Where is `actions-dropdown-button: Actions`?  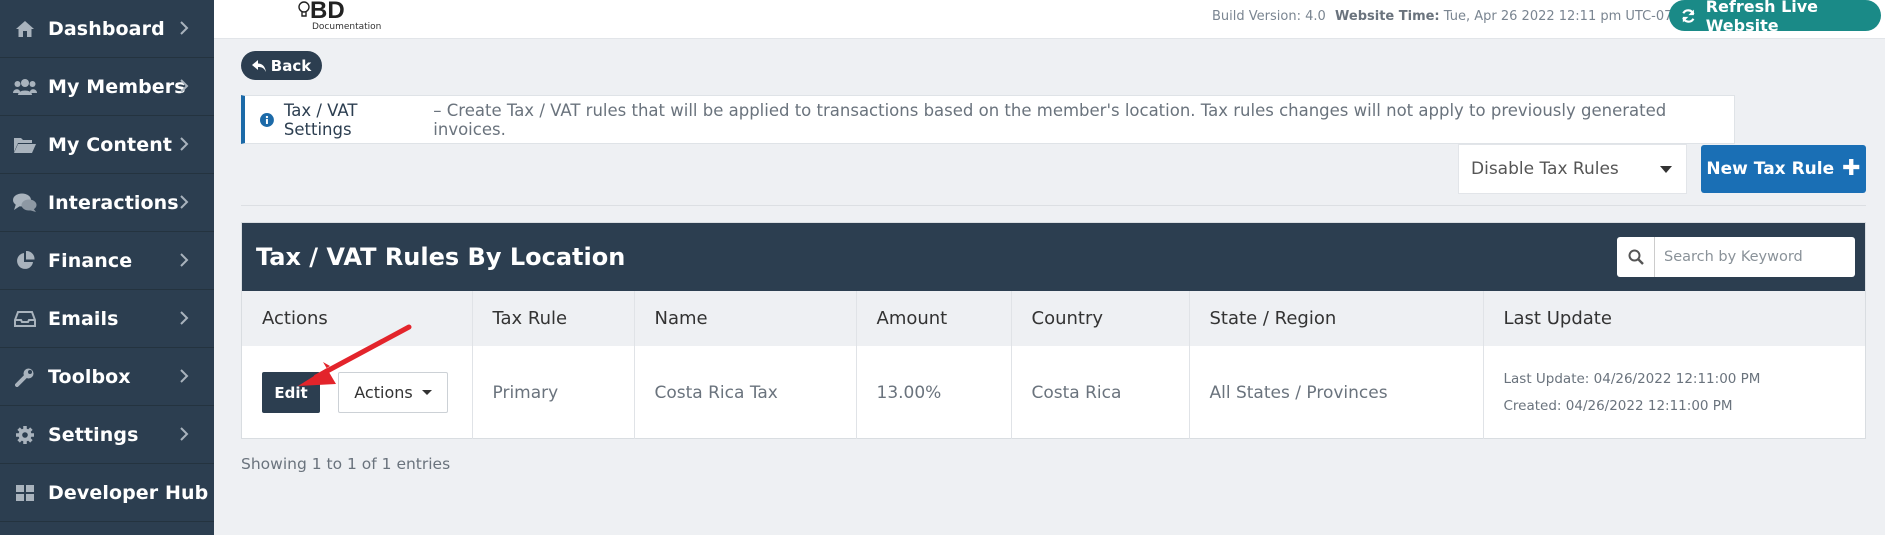
actions-dropdown-button: Actions is located at coordinates (393, 392).